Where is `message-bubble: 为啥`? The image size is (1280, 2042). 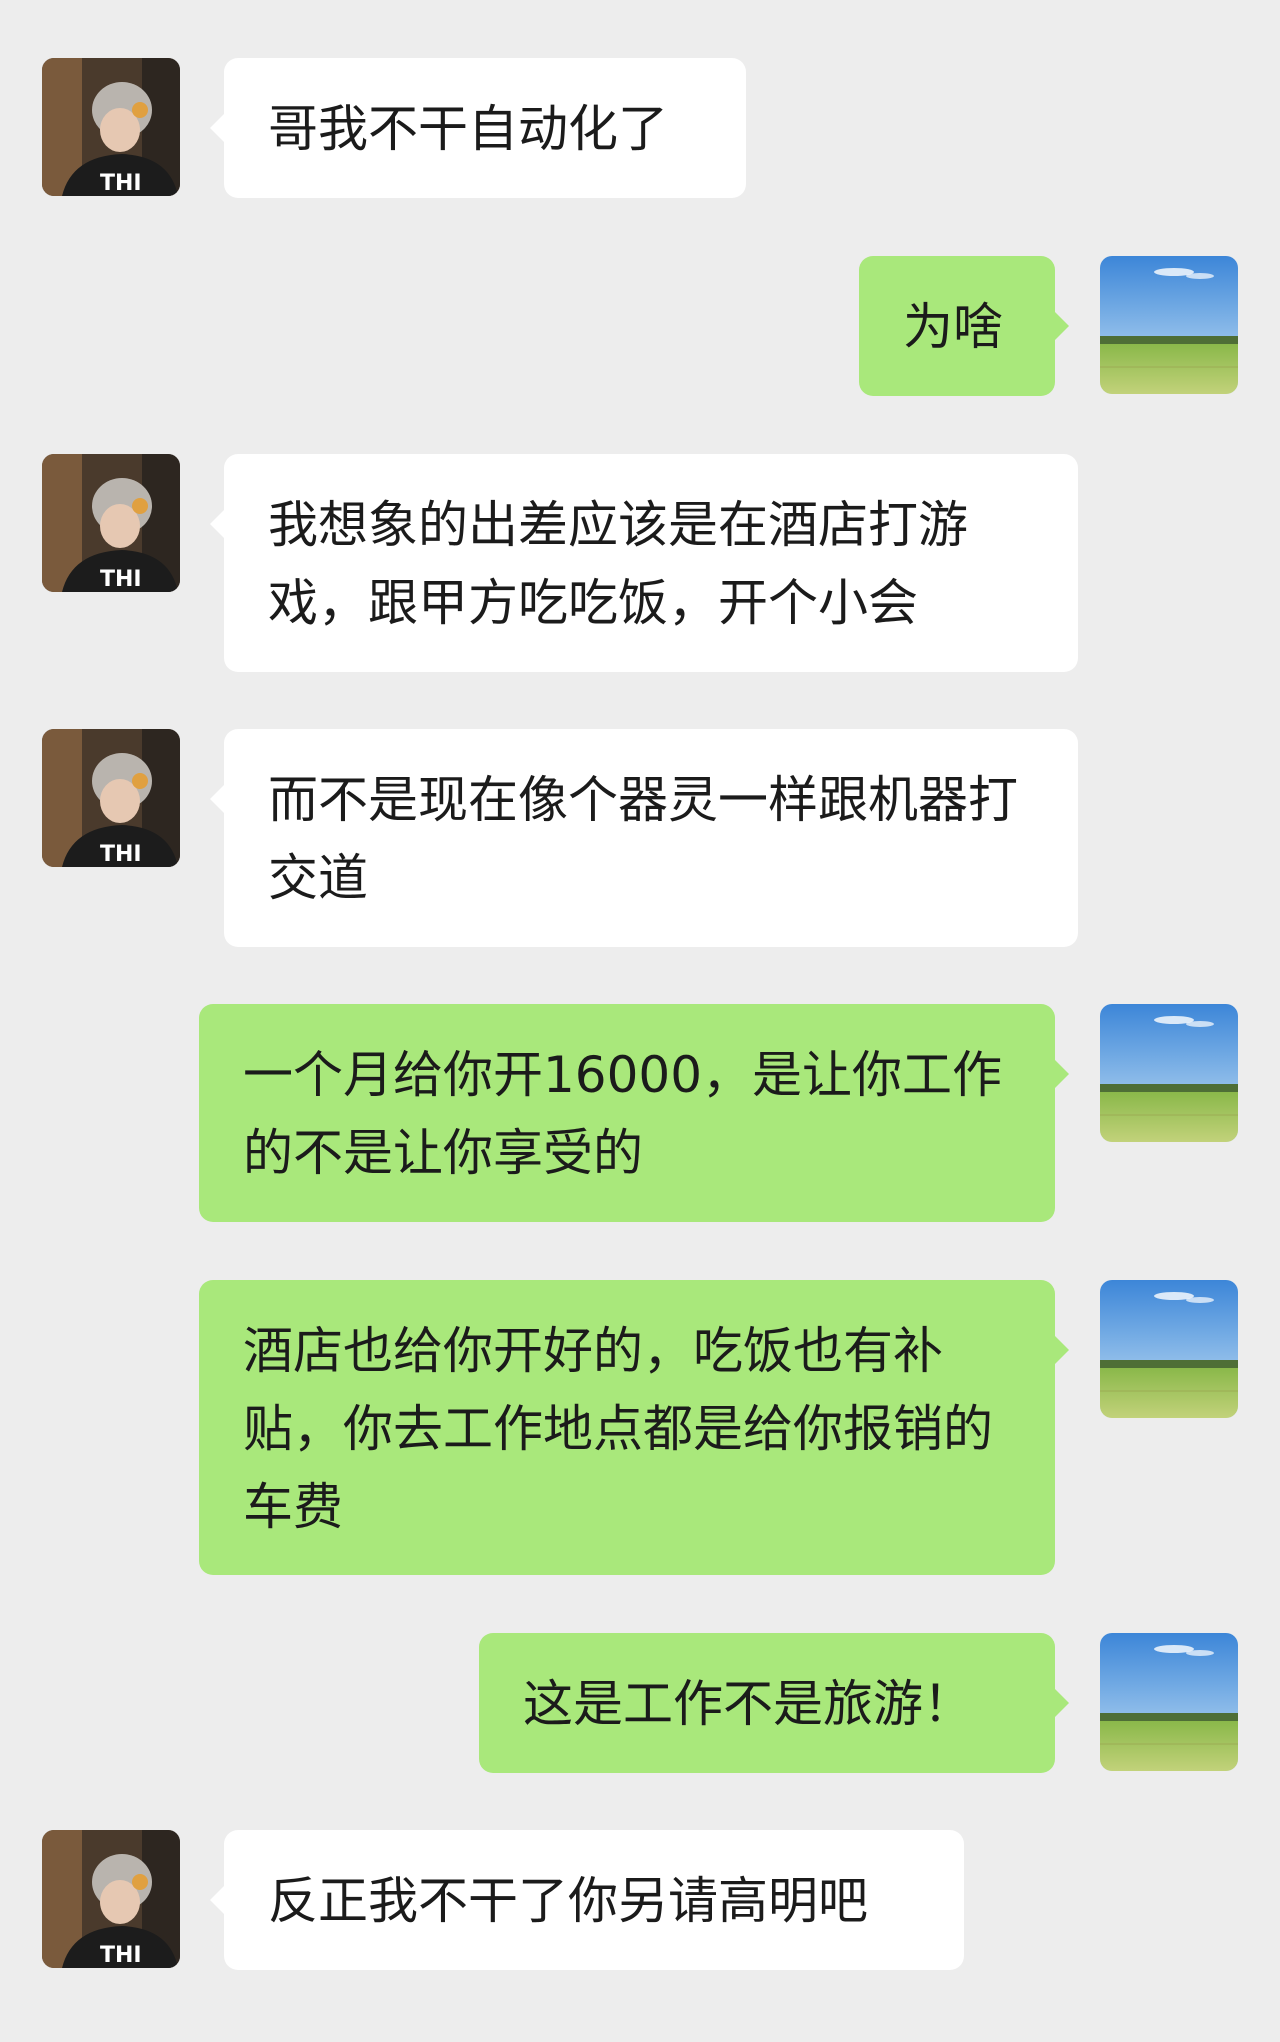 message-bubble: 为啥 is located at coordinates (964, 326).